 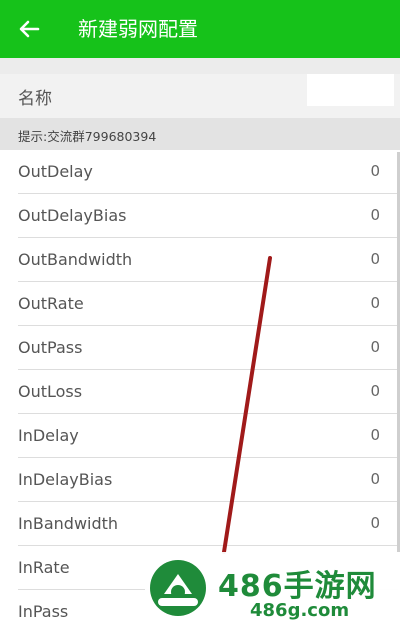 What do you see at coordinates (200, 392) in the screenshot?
I see `setting-row-outloss: OutLoss 0` at bounding box center [200, 392].